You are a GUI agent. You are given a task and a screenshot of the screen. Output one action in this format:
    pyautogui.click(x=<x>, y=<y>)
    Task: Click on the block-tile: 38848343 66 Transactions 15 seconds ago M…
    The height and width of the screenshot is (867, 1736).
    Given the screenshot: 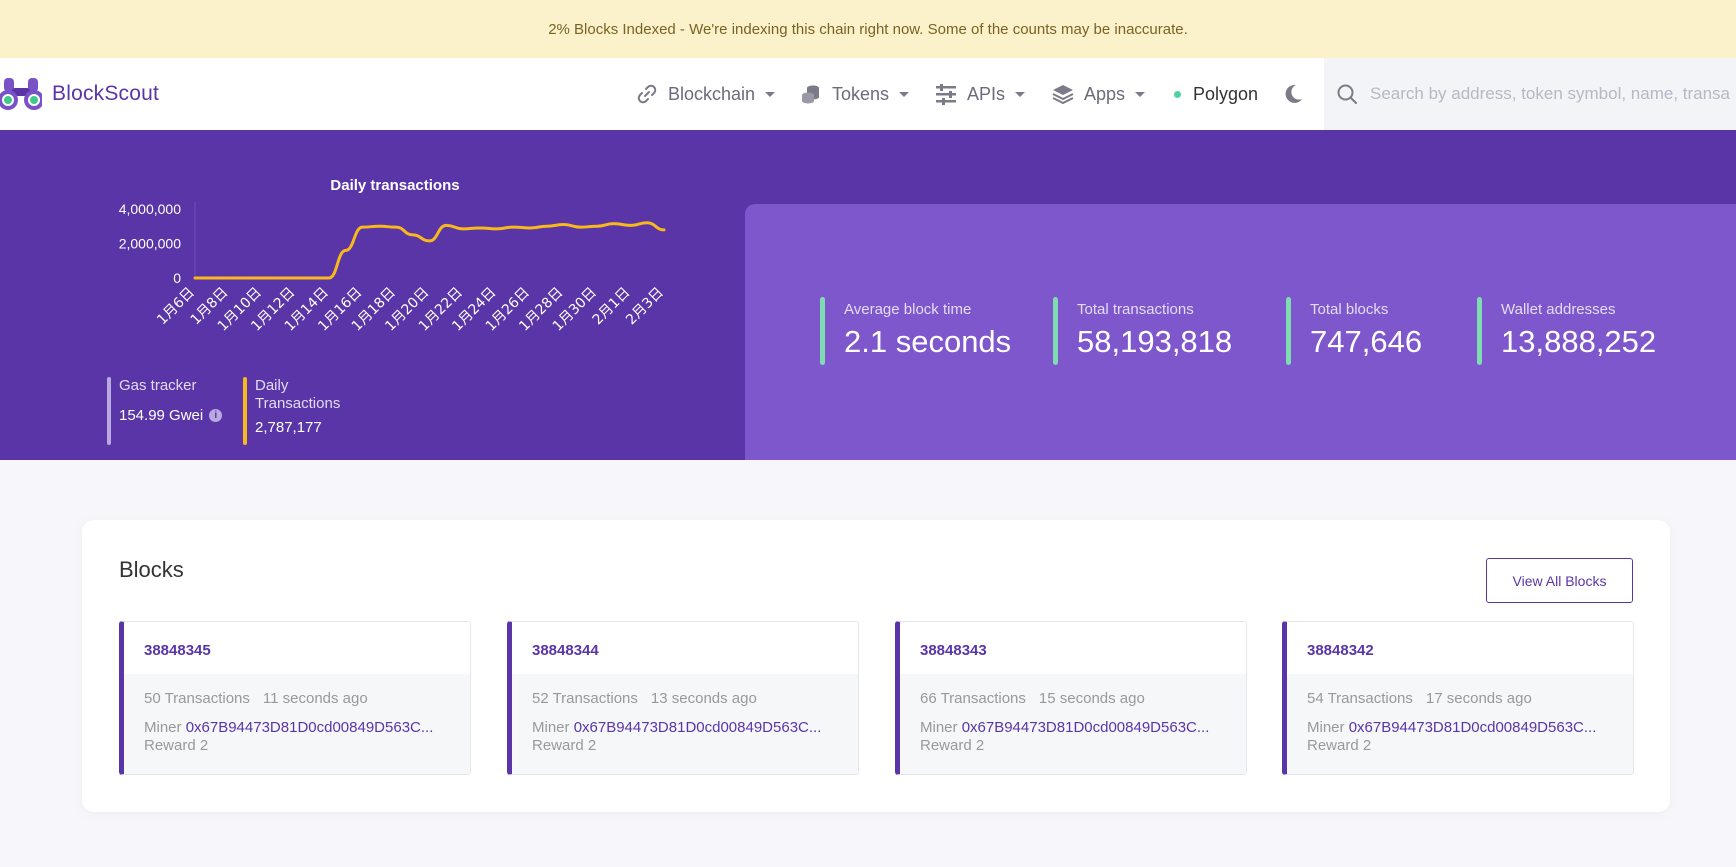 What is the action you would take?
    pyautogui.click(x=1071, y=698)
    